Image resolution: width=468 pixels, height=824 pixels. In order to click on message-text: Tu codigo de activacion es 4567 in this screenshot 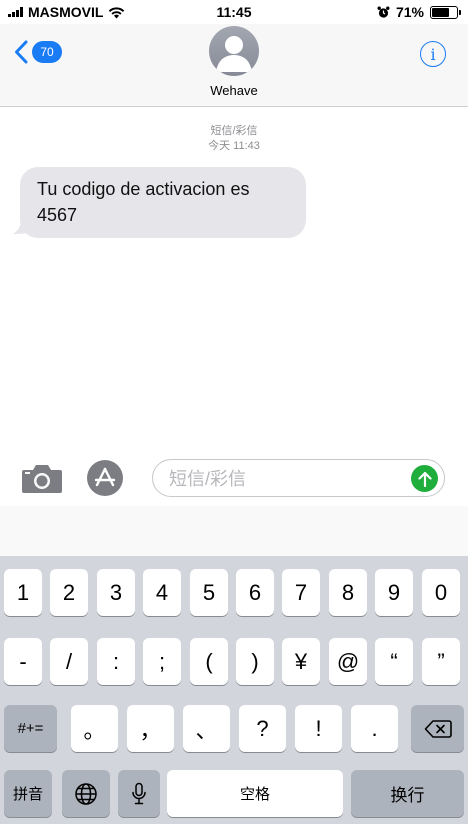, I will do `click(143, 202)`.